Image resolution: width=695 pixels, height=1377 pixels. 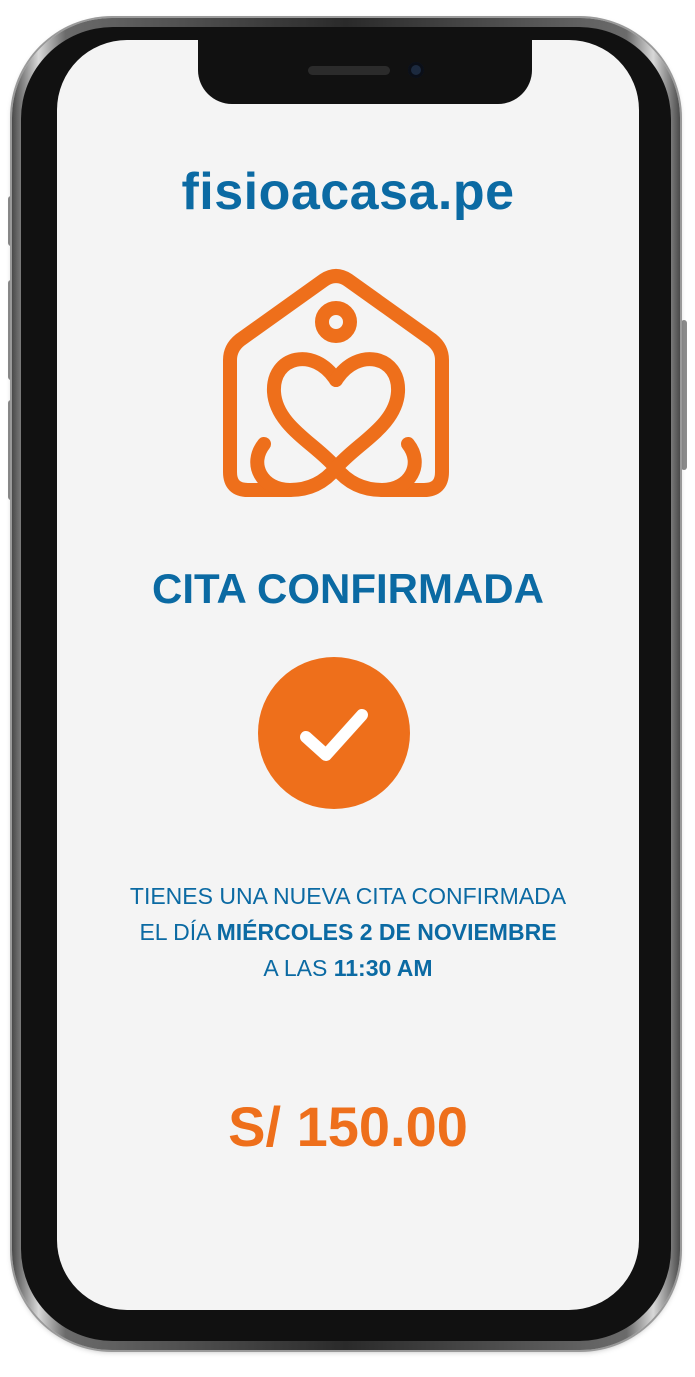 What do you see at coordinates (348, 588) in the screenshot?
I see `confirmation-title: CITA CONFIRMADA` at bounding box center [348, 588].